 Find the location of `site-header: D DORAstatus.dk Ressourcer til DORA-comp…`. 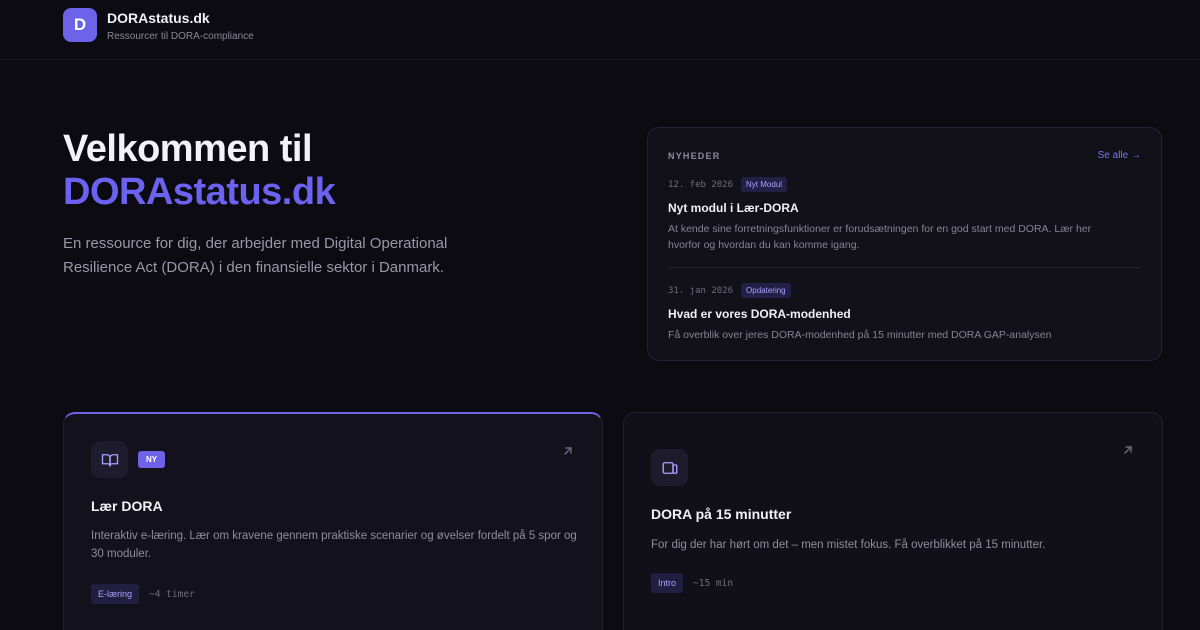

site-header: D DORAstatus.dk Ressourcer til DORA-comp… is located at coordinates (600, 30).